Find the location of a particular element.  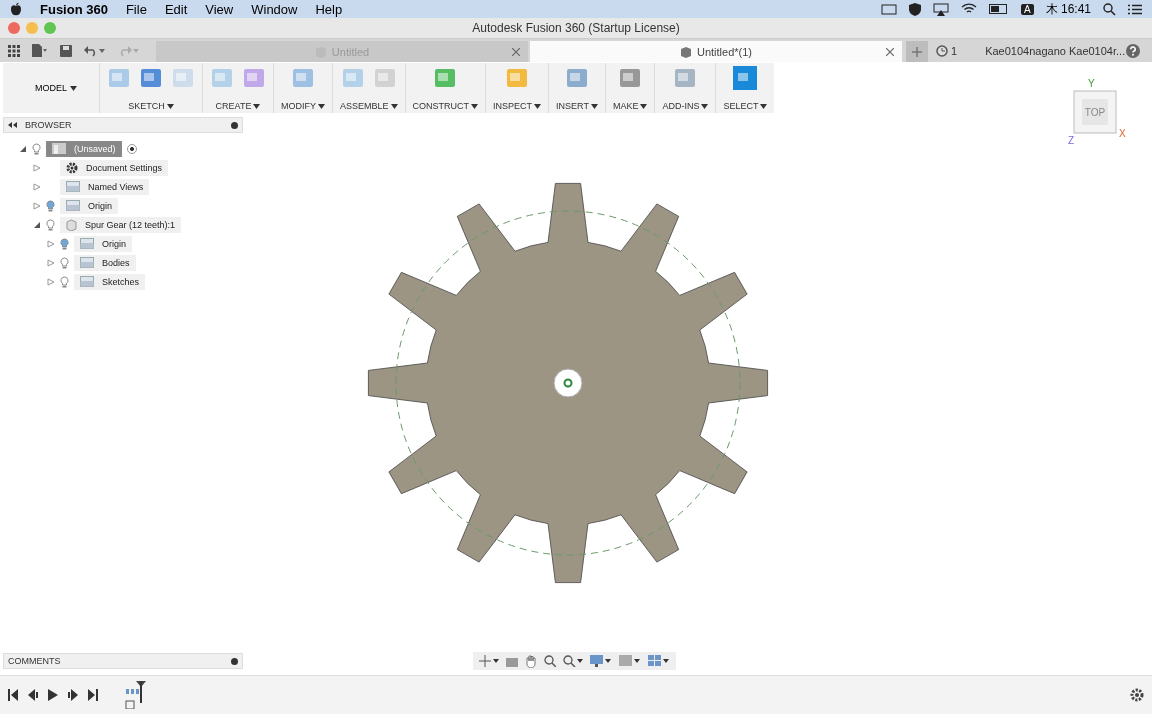

toolbar-group: MAKE is located at coordinates (629, 88).